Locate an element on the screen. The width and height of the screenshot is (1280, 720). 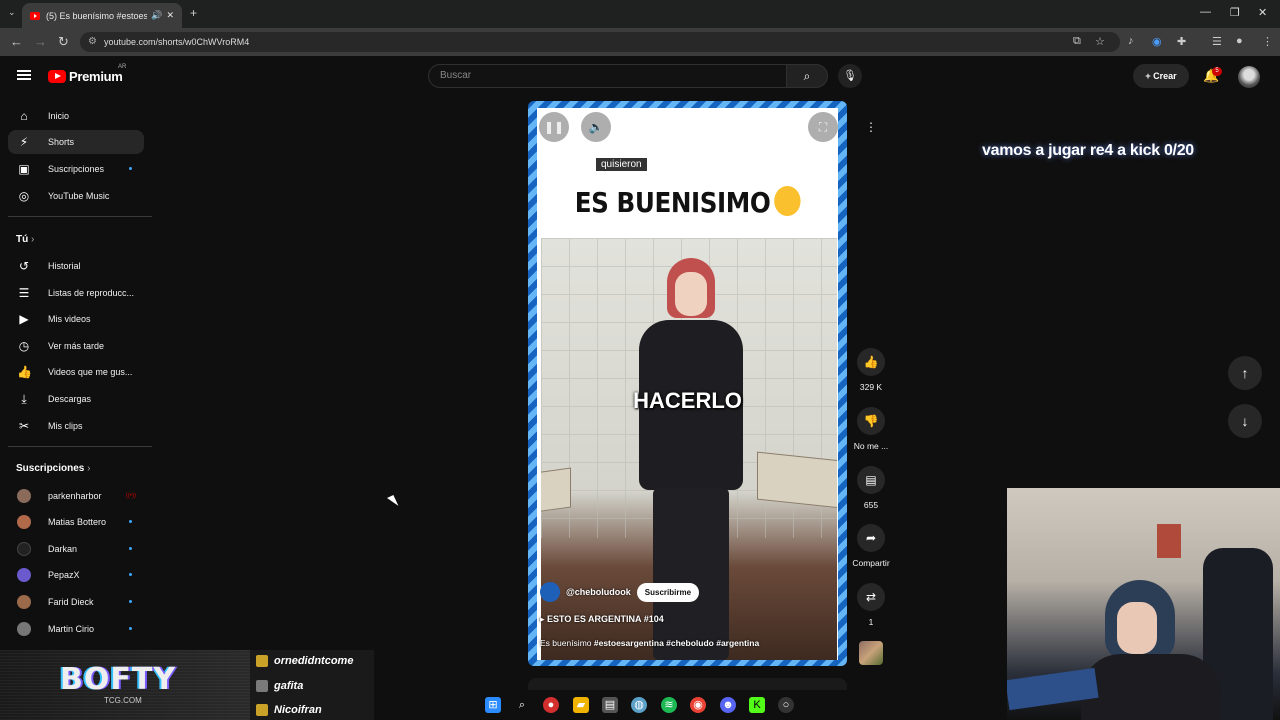
sidebar-item-youtube-music: ◎ YouTube Music is located at coordinates (76, 196).